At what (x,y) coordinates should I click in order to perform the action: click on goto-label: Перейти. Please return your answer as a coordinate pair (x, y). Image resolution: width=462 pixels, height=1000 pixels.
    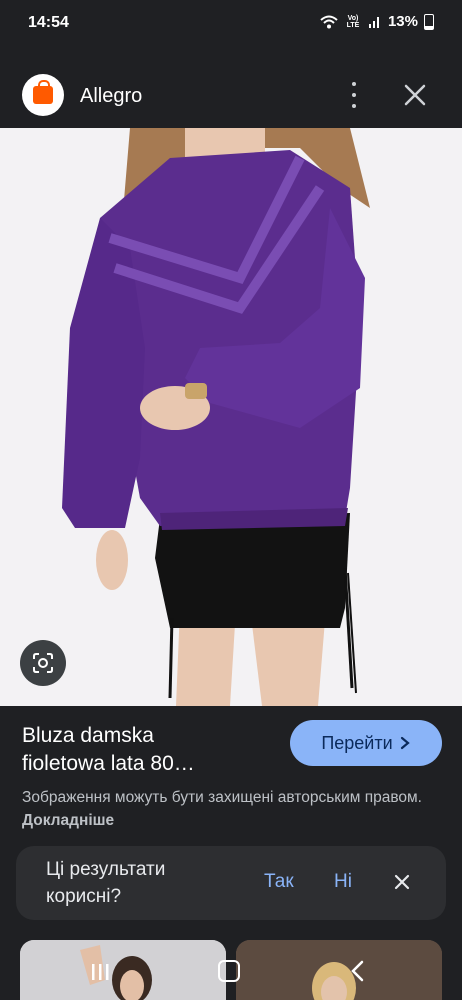
    Looking at the image, I should click on (357, 742).